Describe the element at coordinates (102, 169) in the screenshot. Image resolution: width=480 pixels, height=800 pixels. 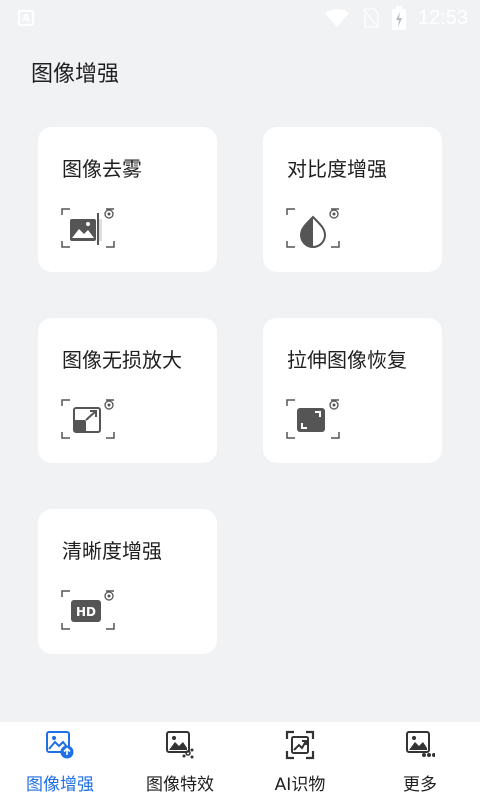
I see `card-label: 图像去雾` at that location.